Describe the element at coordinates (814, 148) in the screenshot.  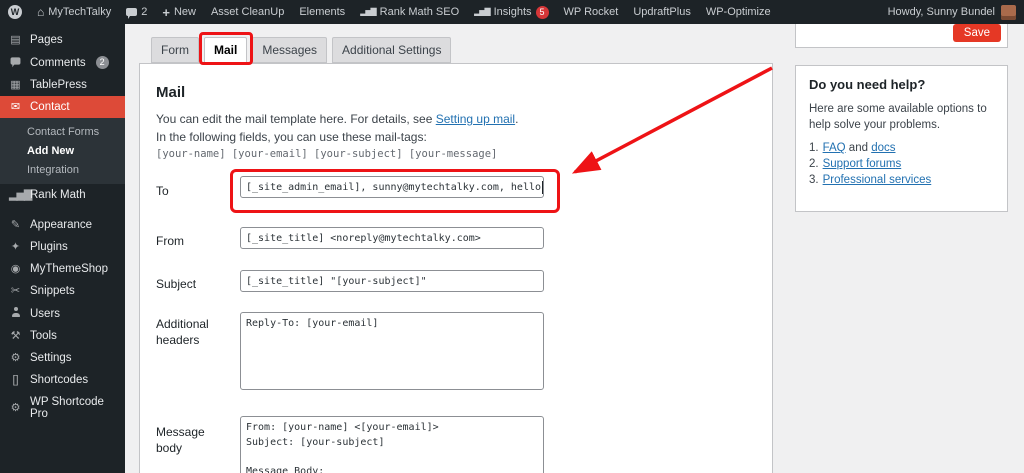
I see `list-number: 1.` at that location.